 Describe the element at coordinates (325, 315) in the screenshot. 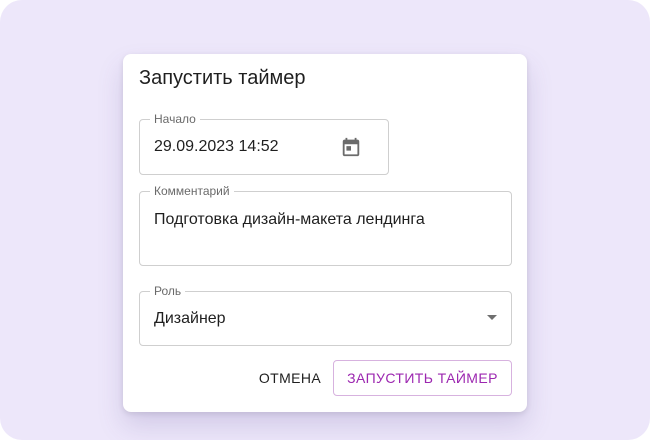

I see `role-select: Роль Дизайнер` at that location.